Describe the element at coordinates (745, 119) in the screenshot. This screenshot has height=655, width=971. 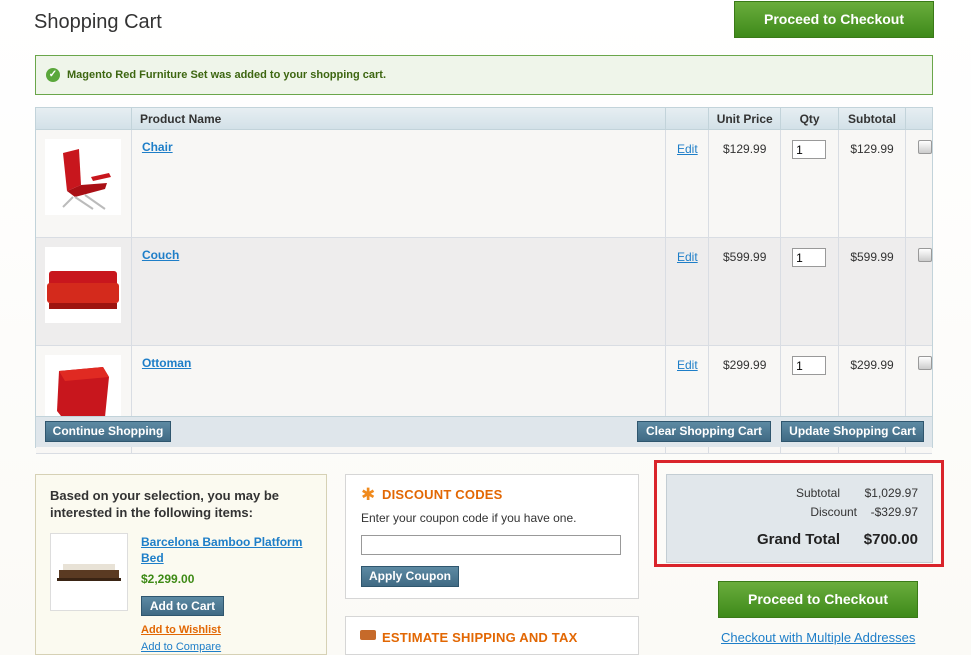
I see `header-unit-price: Unit Price` at that location.